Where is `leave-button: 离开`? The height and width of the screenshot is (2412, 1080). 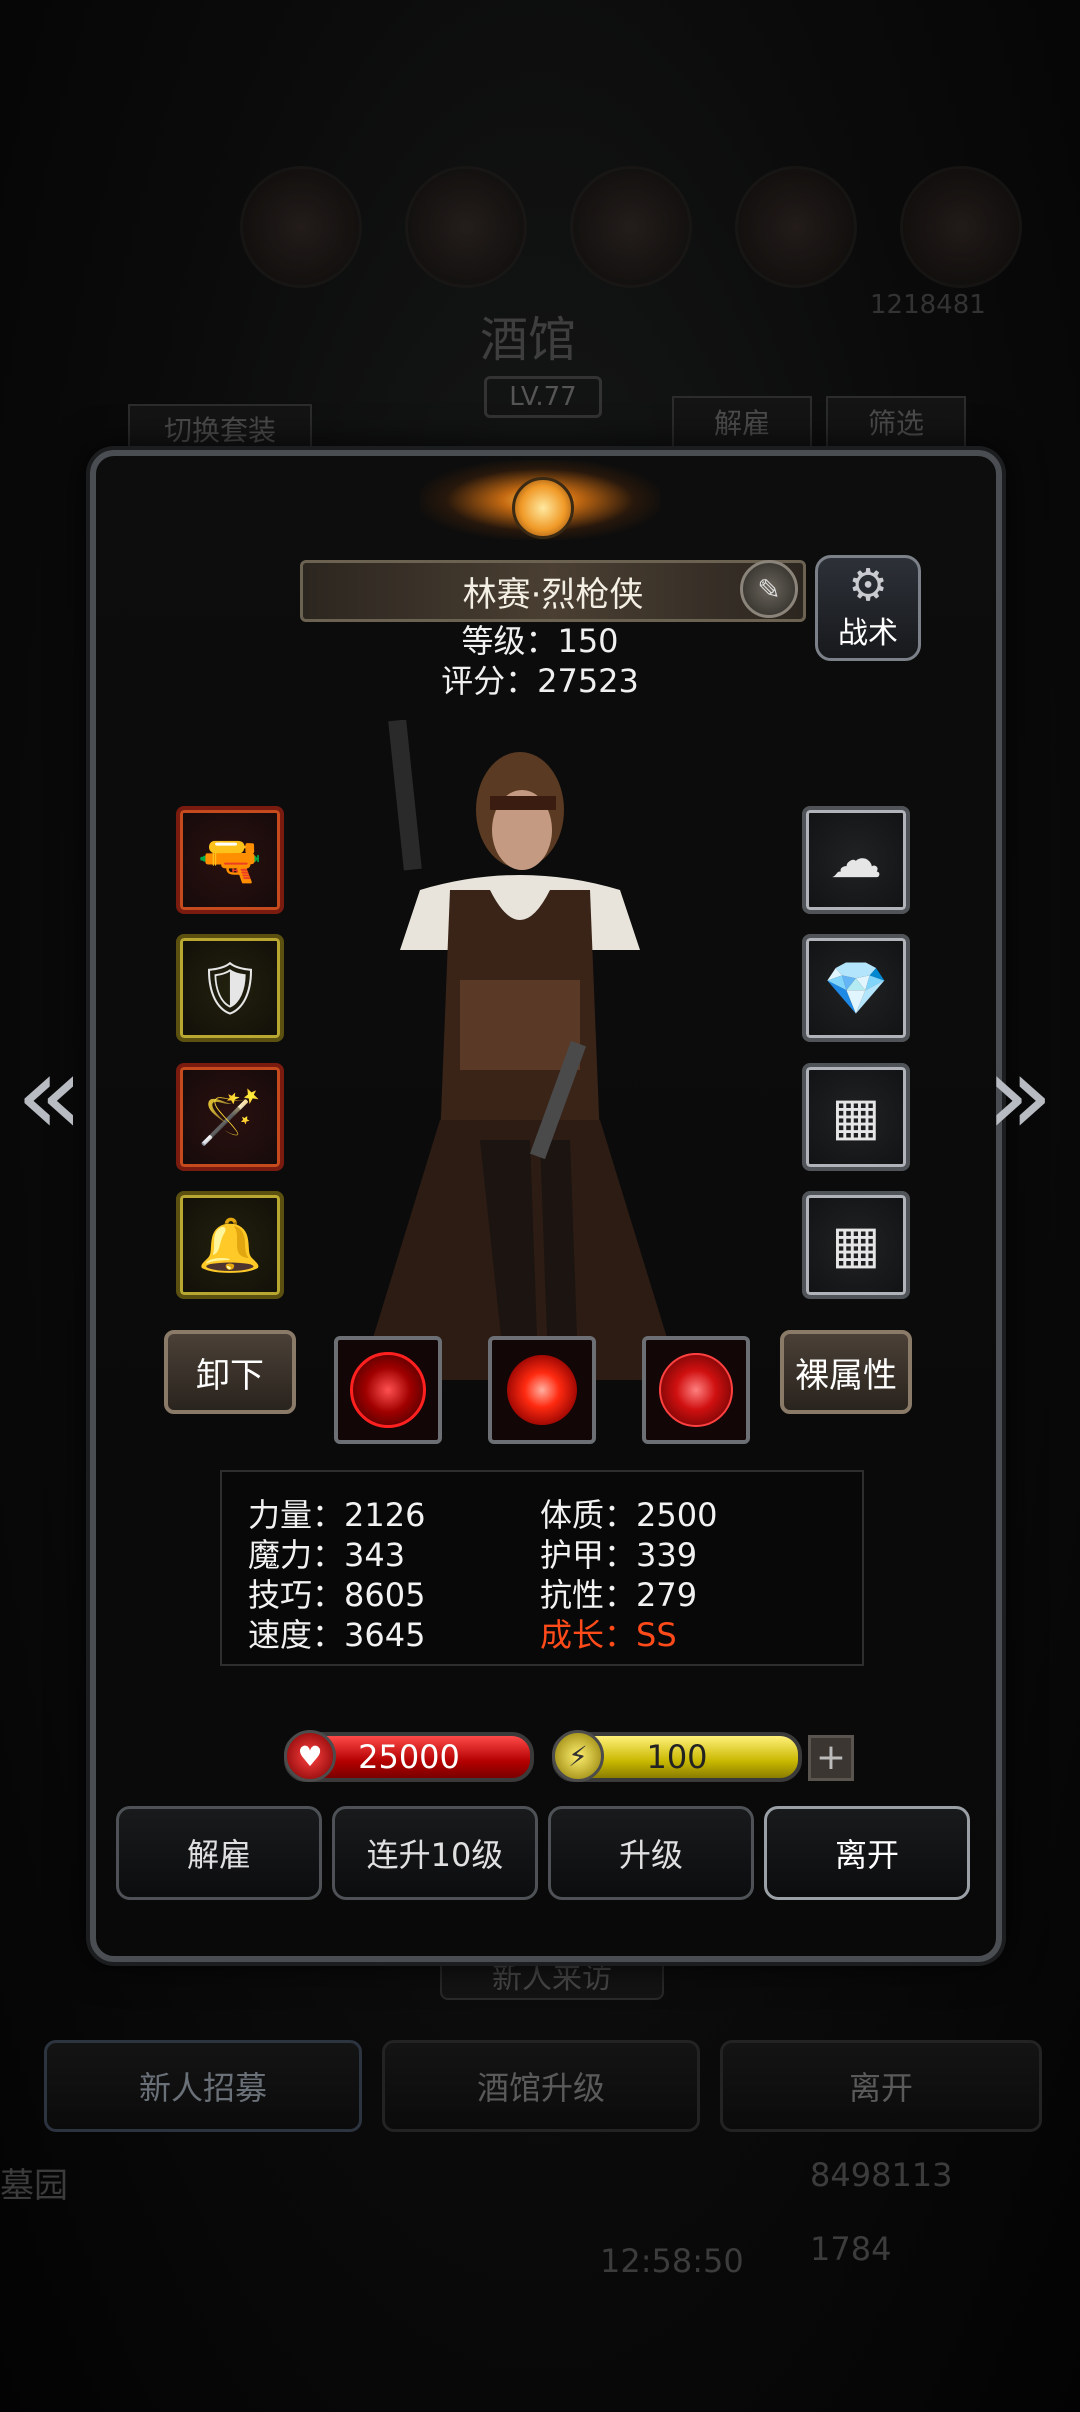 leave-button: 离开 is located at coordinates (867, 1853).